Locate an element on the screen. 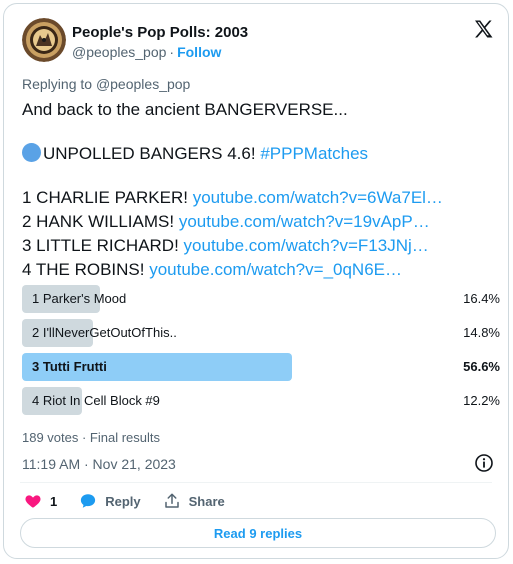 The image size is (513, 564). poll-option: 1 Parker's Mood 16.4% is located at coordinates (261, 299).